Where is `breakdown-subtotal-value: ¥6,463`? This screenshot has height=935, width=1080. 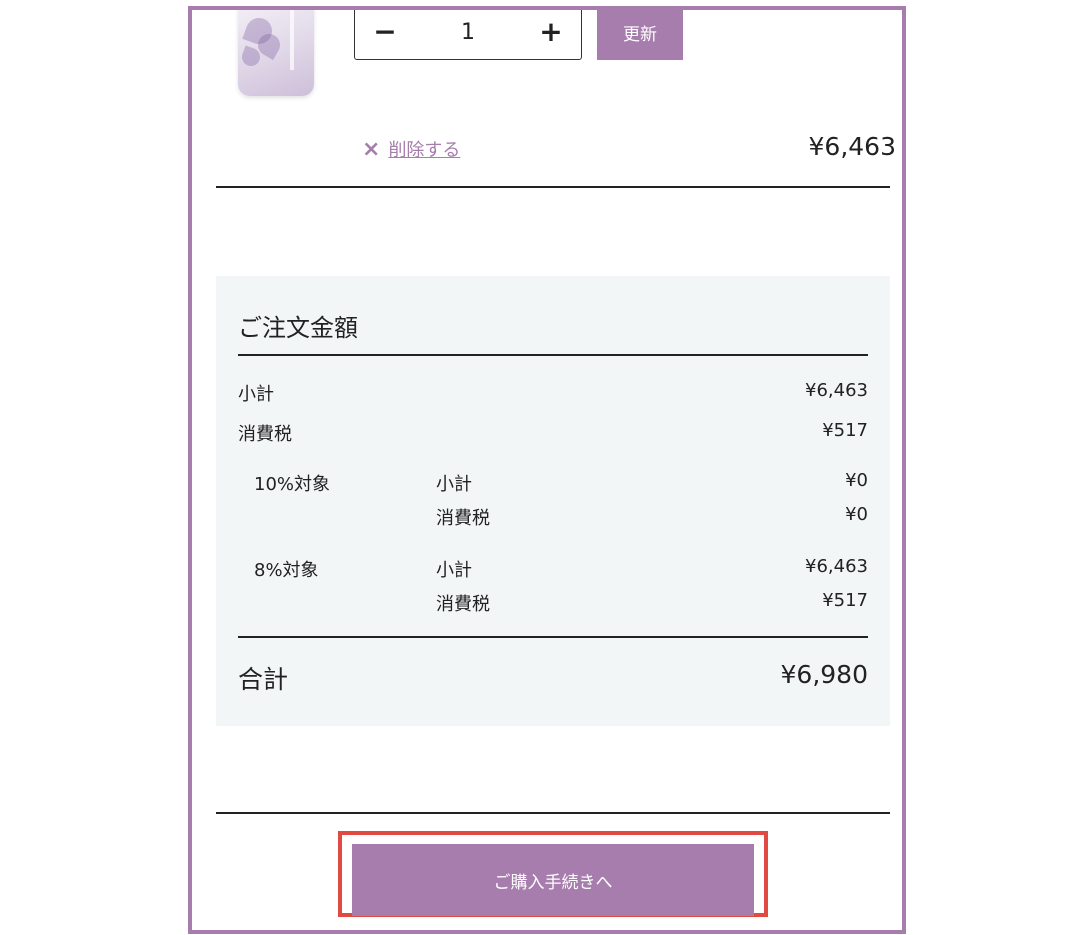
breakdown-subtotal-value: ¥6,463 is located at coordinates (836, 566).